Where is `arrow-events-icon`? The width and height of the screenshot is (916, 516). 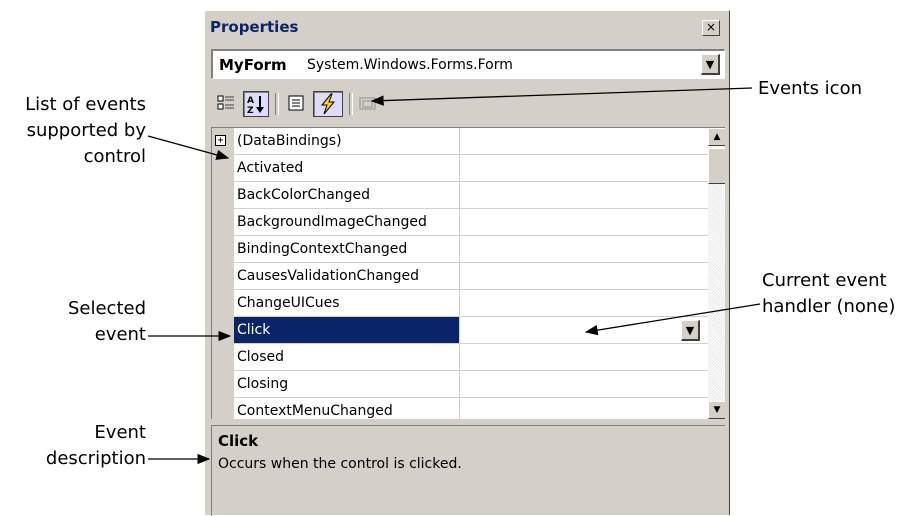 arrow-events-icon is located at coordinates (561, 96).